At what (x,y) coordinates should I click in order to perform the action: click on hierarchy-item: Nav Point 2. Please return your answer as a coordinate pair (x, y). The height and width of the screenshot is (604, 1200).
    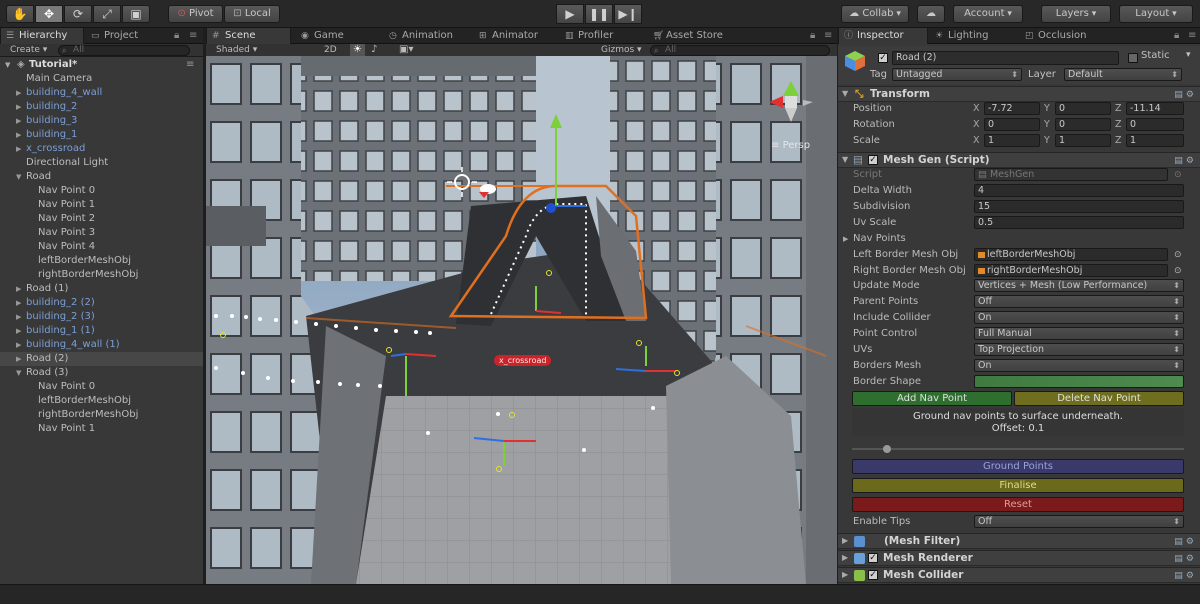
    Looking at the image, I should click on (101, 219).